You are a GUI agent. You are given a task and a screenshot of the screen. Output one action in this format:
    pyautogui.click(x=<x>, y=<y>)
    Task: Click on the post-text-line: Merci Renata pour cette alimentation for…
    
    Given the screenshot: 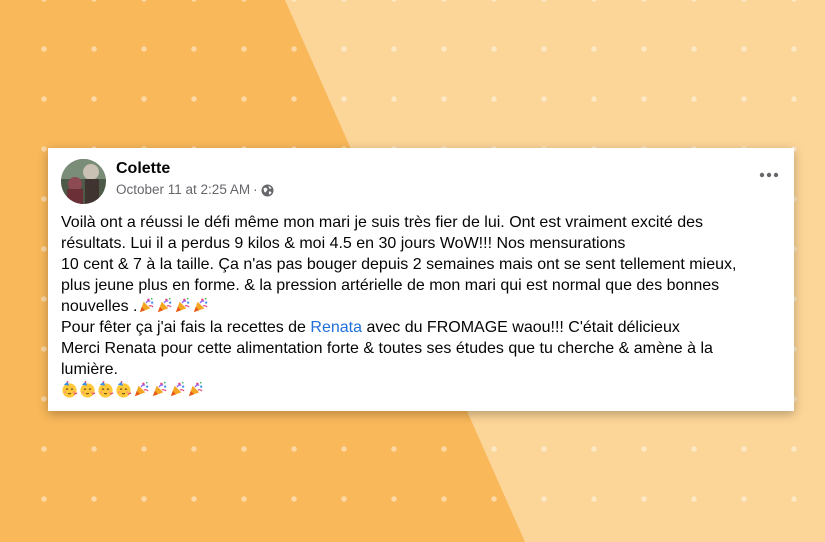 What is the action you would take?
    pyautogui.click(x=387, y=348)
    